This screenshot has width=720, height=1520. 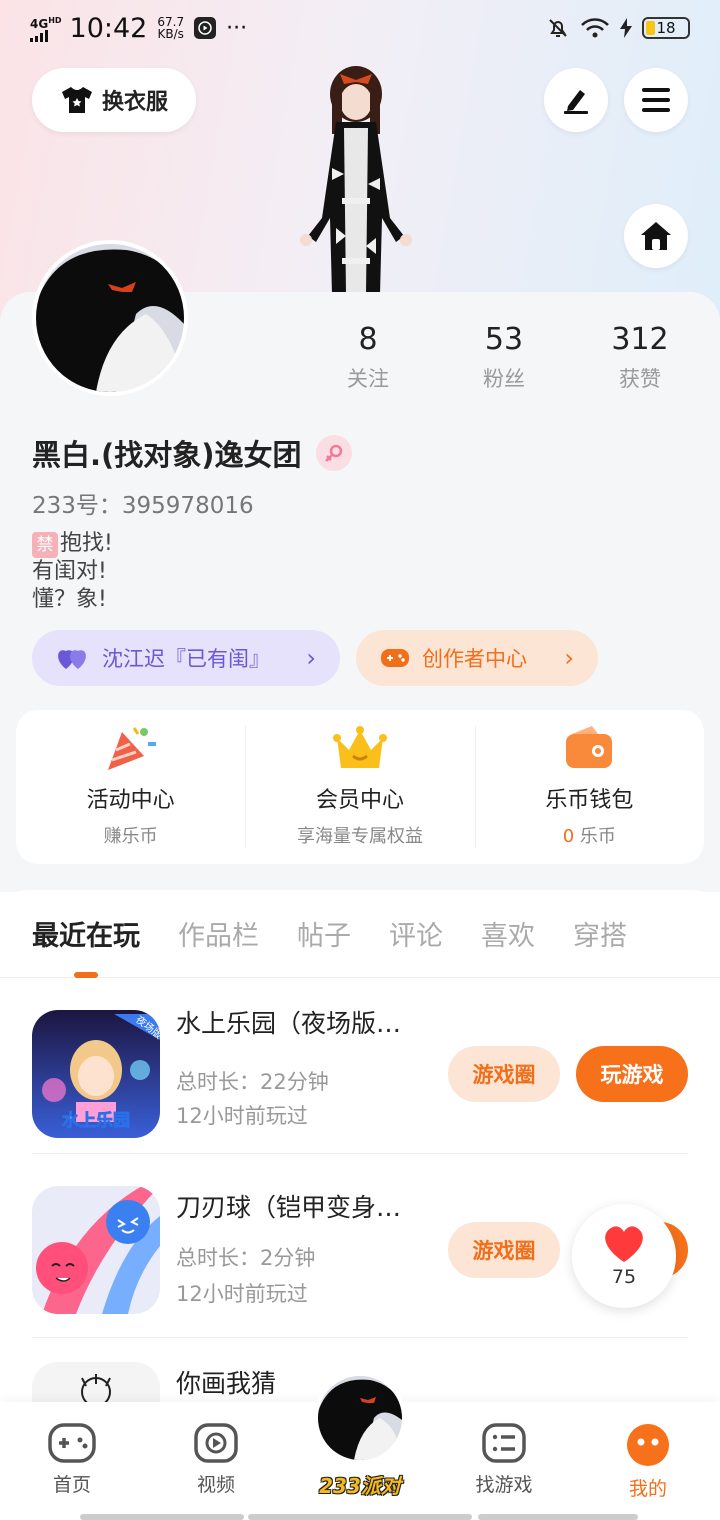 I want to click on heart-icon, so click(x=624, y=1244).